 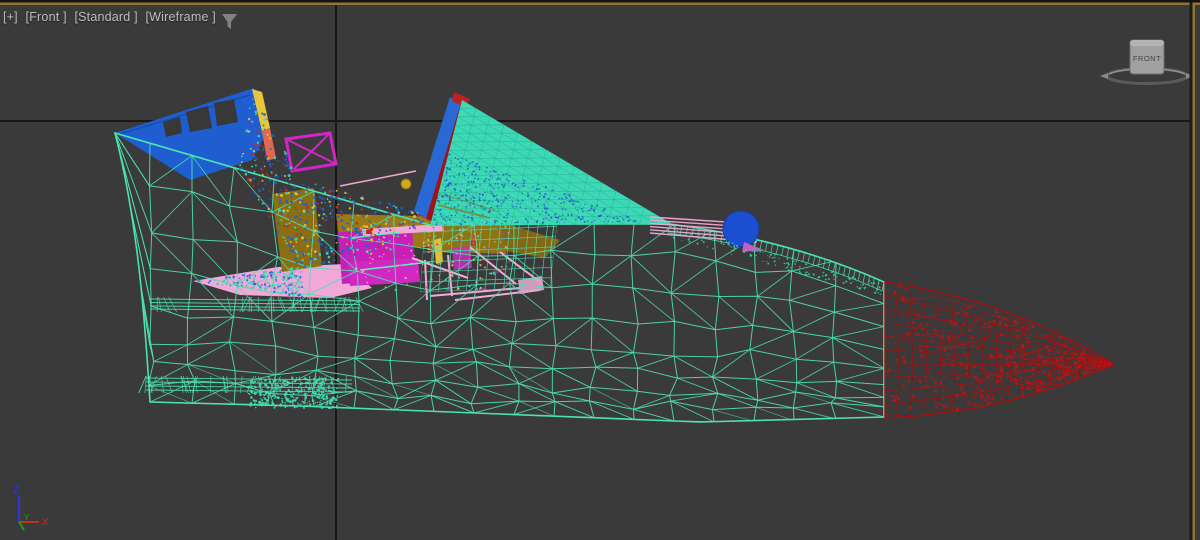 I want to click on viewport-shading-menu: [Wireframe ], so click(x=180, y=17).